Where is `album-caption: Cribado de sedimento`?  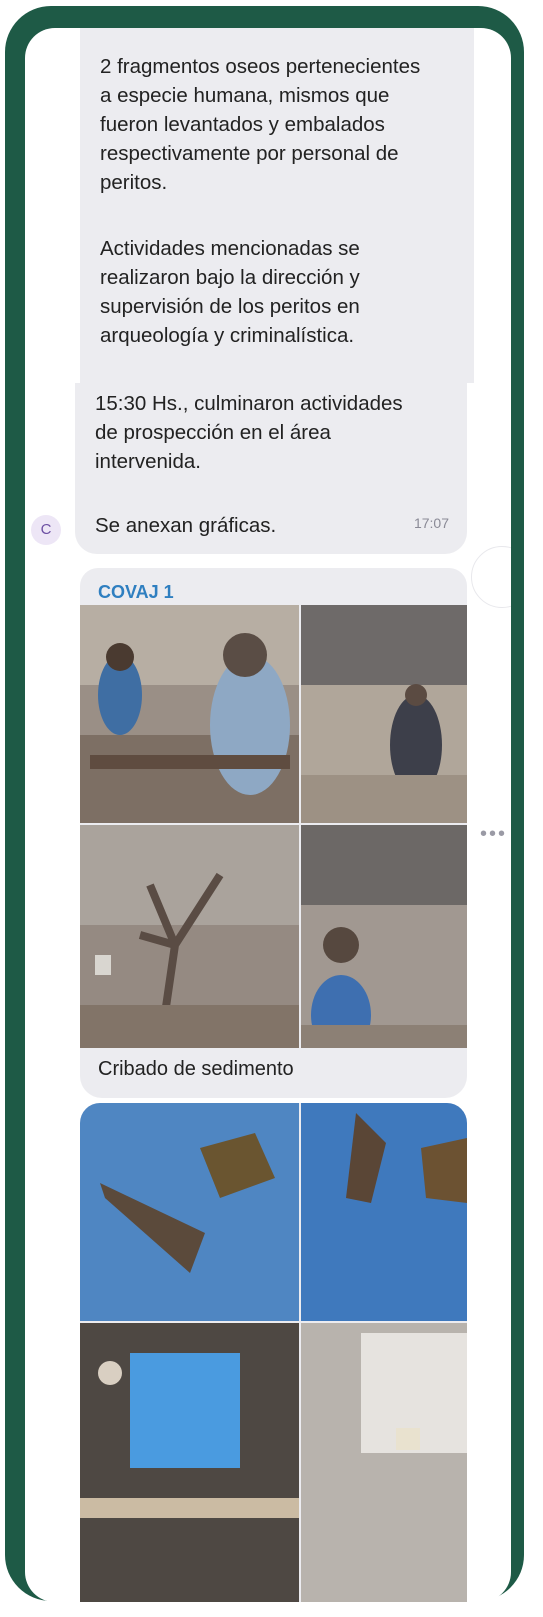
album-caption: Cribado de sedimento is located at coordinates (196, 1069).